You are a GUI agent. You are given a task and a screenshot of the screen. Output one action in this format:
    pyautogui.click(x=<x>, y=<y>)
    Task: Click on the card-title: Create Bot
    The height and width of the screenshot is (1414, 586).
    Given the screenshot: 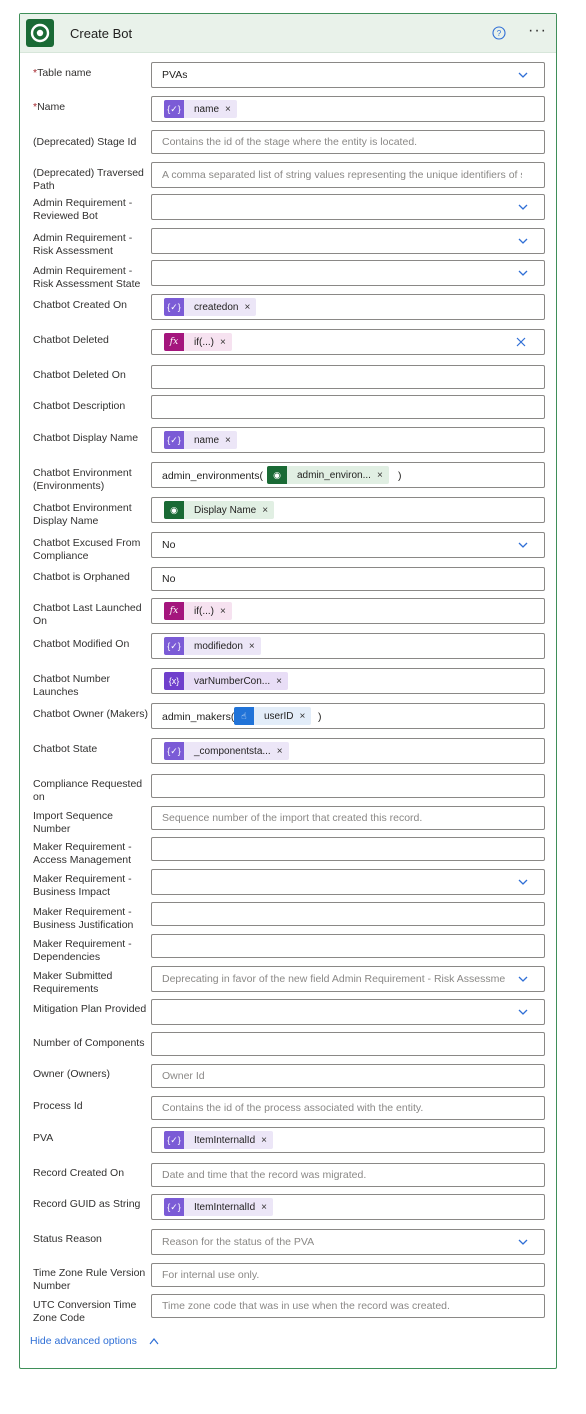 What is the action you would take?
    pyautogui.click(x=101, y=33)
    